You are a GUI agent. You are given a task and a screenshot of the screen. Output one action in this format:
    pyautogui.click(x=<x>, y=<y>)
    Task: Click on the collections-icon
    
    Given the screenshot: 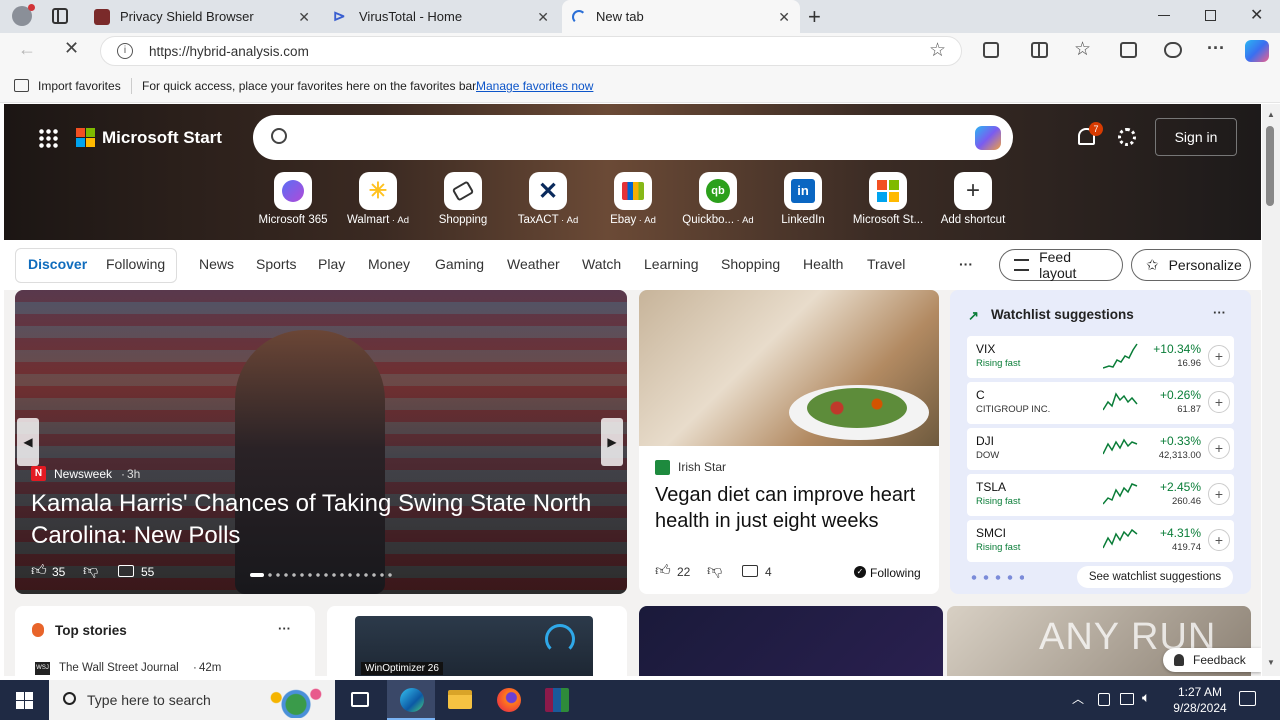 What is the action you would take?
    pyautogui.click(x=1128, y=50)
    